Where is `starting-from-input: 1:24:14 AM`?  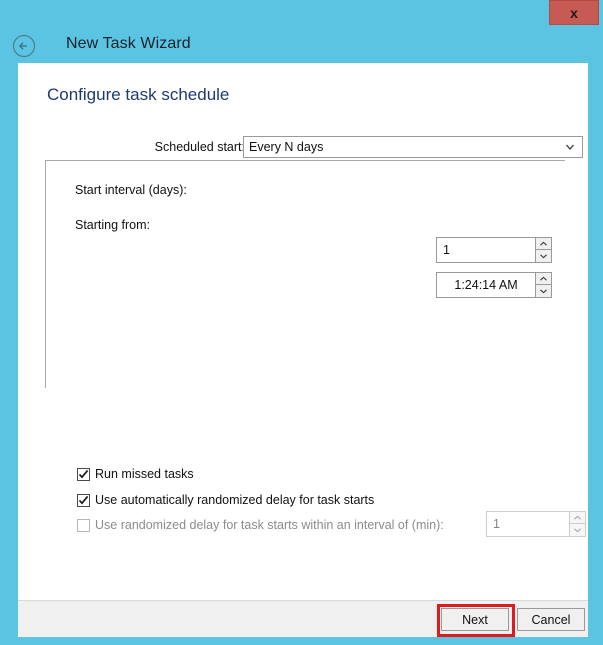 starting-from-input: 1:24:14 AM is located at coordinates (485, 285).